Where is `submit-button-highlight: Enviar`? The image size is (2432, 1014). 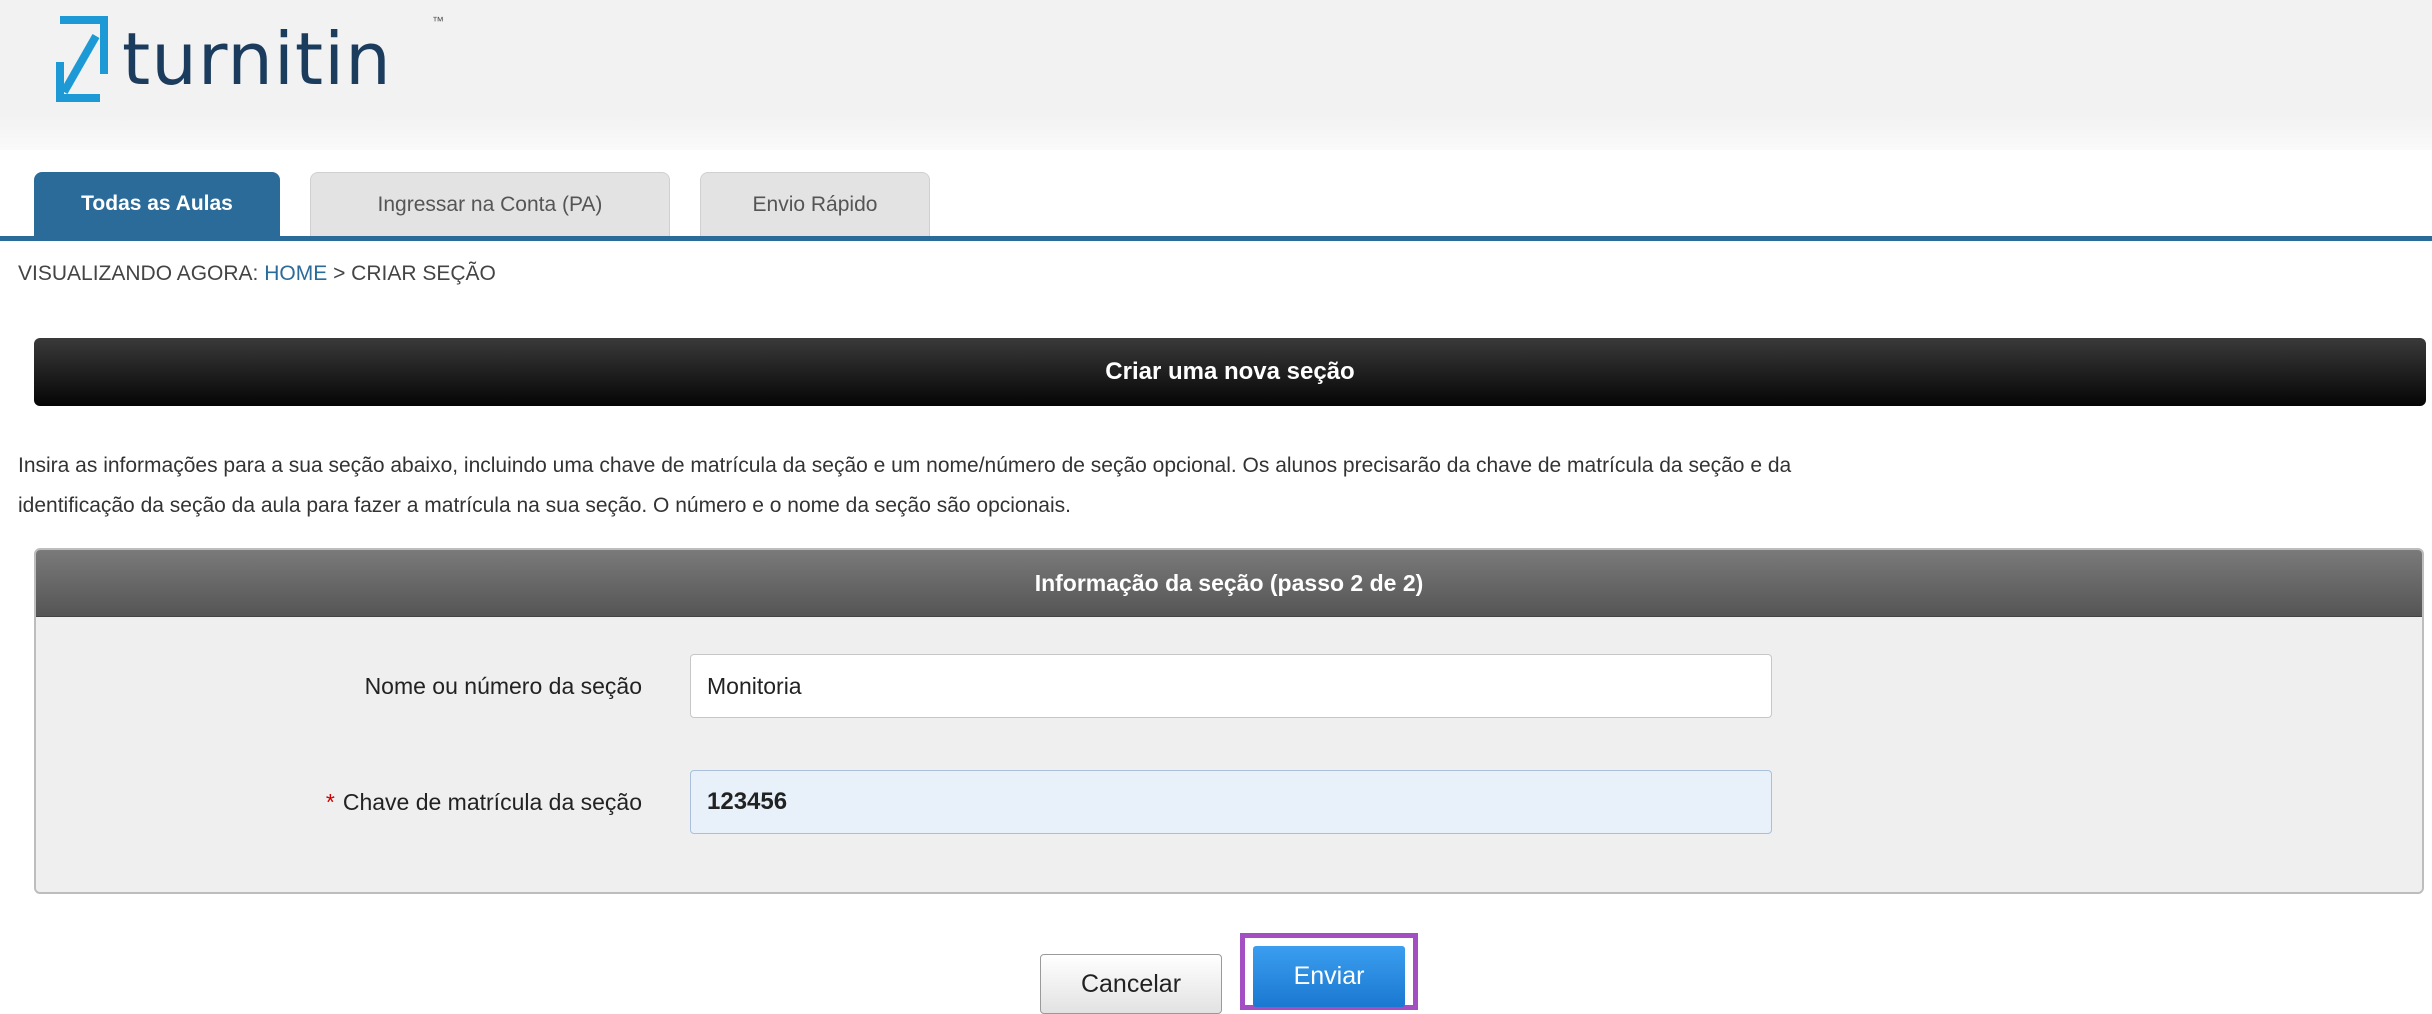 submit-button-highlight: Enviar is located at coordinates (1329, 971).